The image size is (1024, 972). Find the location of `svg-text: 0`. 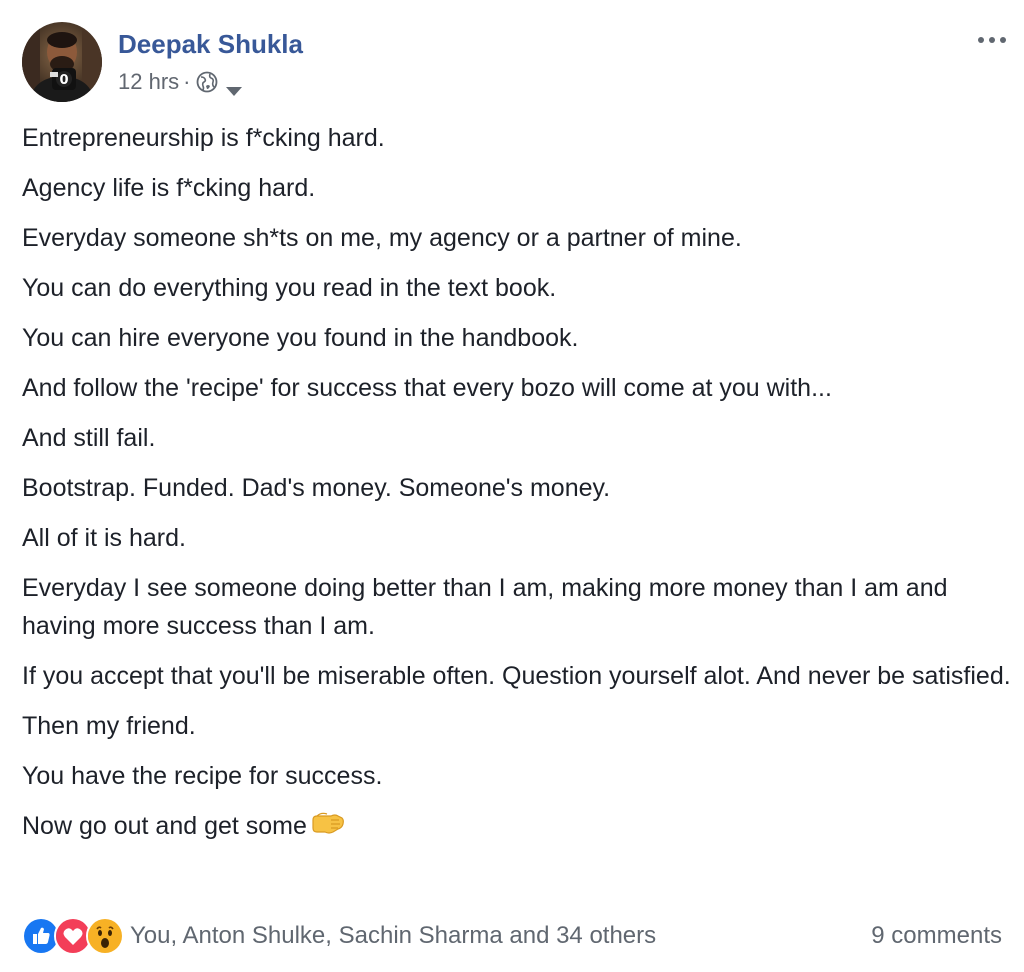

svg-text: 0 is located at coordinates (63, 80).